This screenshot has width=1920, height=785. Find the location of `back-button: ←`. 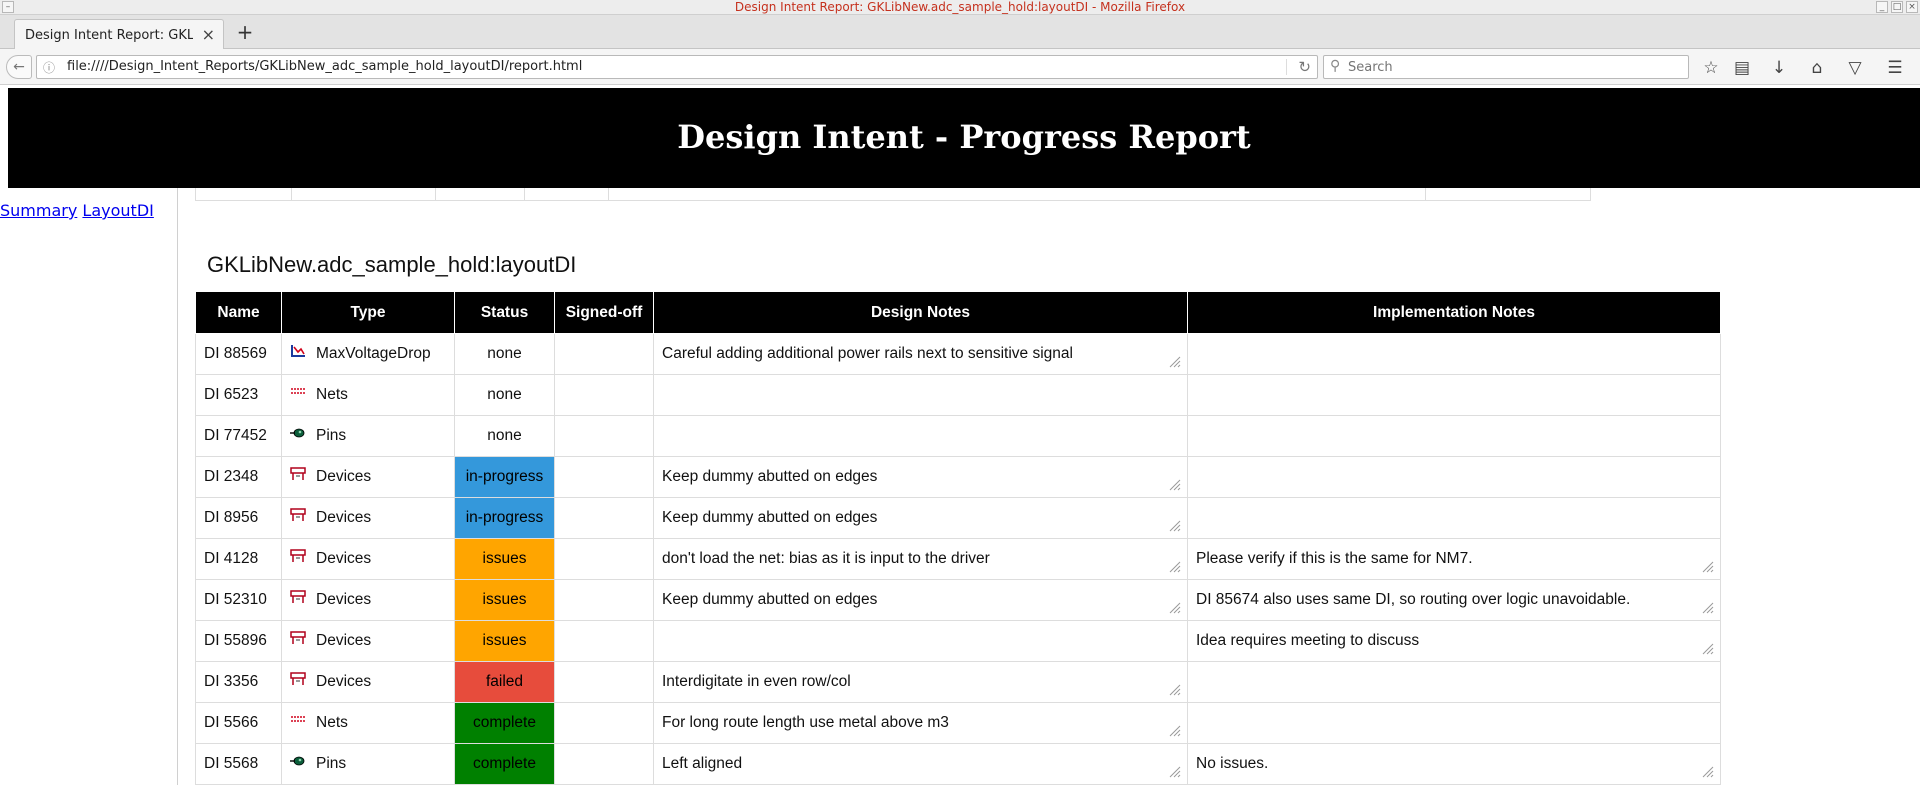

back-button: ← is located at coordinates (19, 67).